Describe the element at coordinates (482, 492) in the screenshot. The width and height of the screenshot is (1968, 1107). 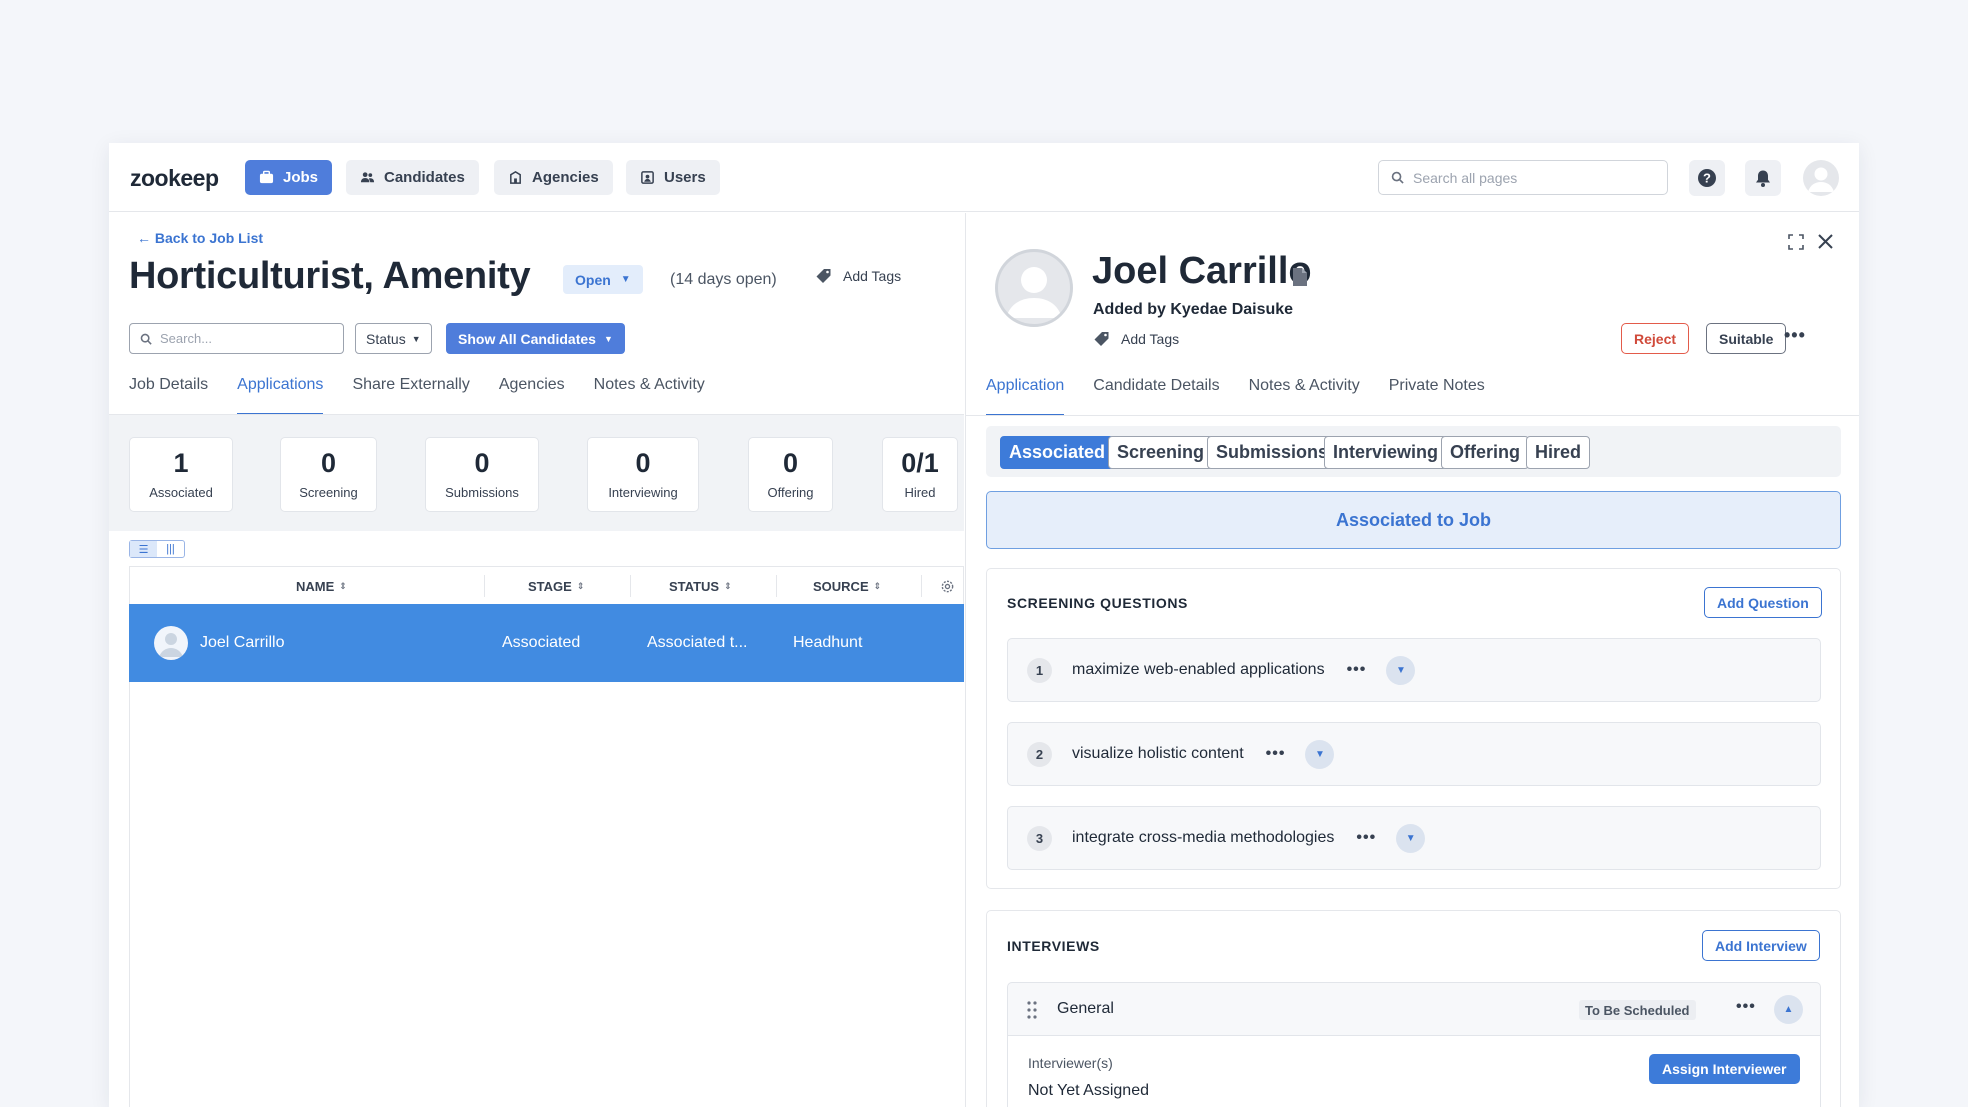
I see `stat-label: Submissions` at that location.